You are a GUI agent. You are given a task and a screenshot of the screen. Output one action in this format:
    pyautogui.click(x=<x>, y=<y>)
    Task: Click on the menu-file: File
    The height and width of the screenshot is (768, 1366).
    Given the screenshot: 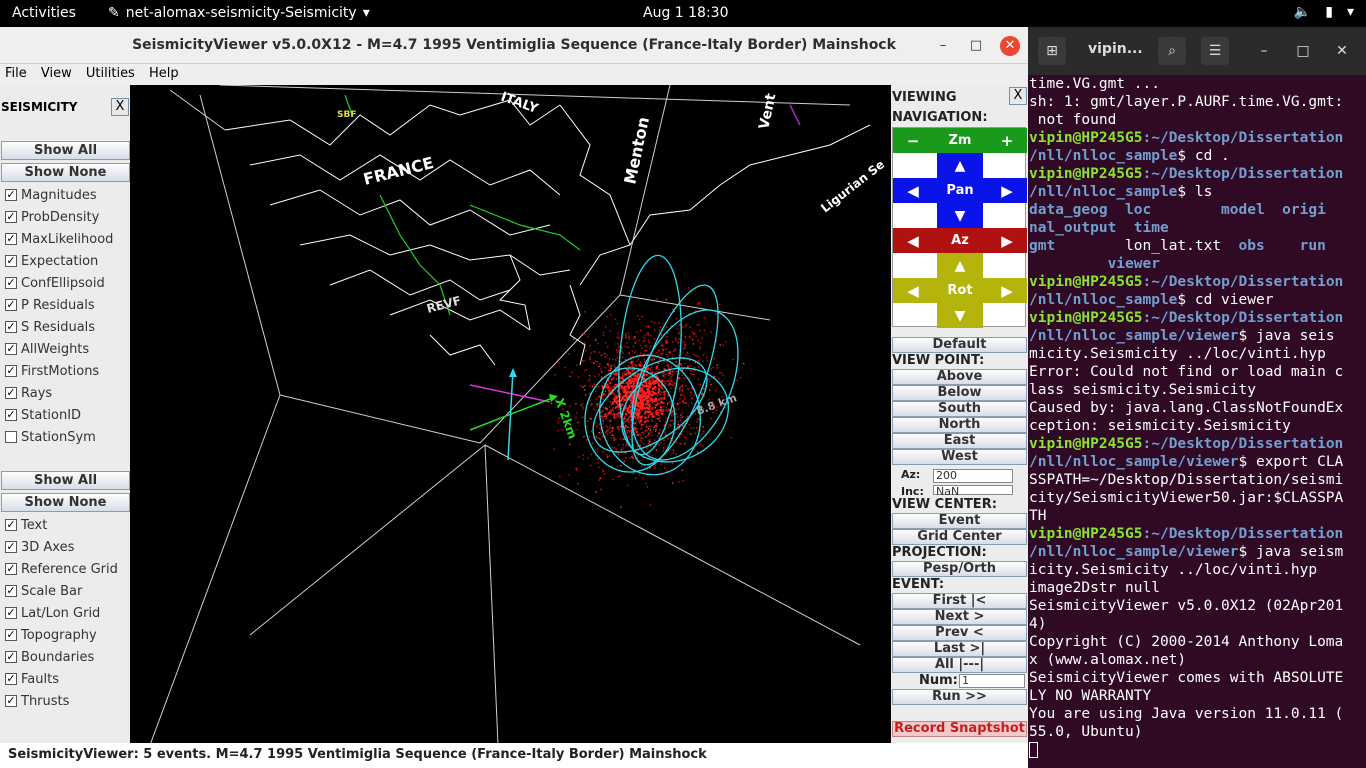 What is the action you would take?
    pyautogui.click(x=16, y=72)
    